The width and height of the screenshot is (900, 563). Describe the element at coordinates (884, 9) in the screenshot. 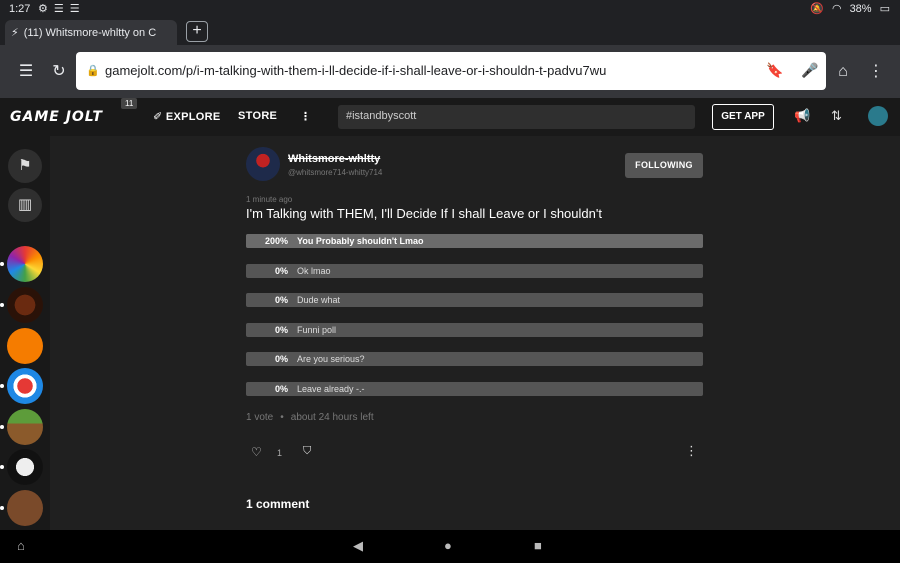

I see `battery-icon: ▭` at that location.